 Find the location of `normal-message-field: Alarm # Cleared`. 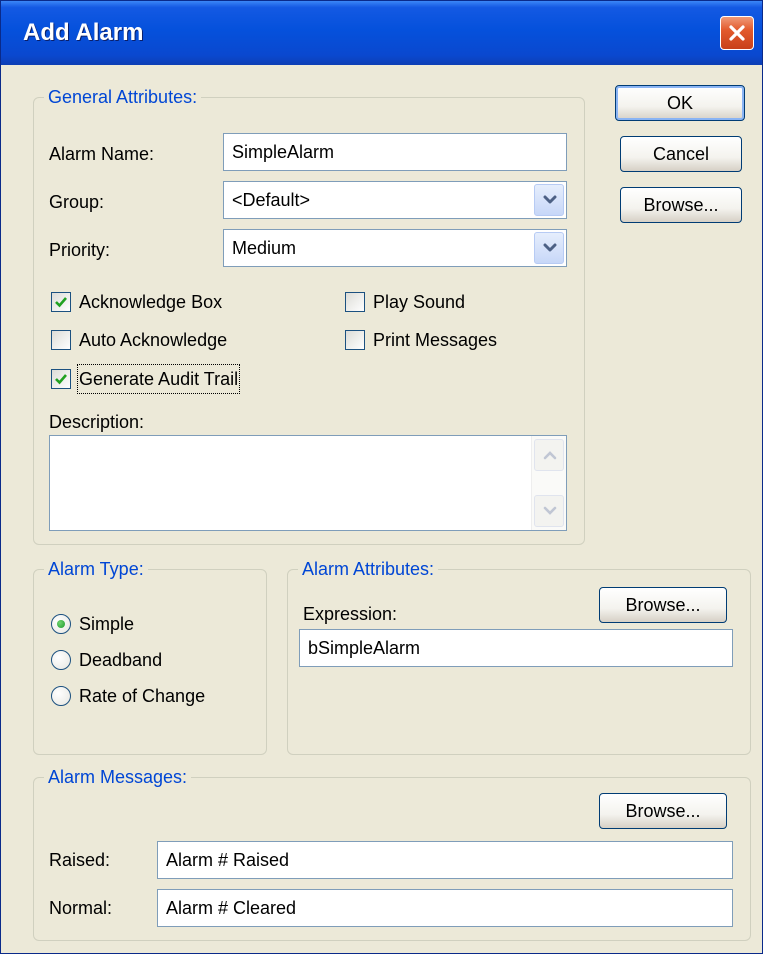

normal-message-field: Alarm # Cleared is located at coordinates (445, 908).